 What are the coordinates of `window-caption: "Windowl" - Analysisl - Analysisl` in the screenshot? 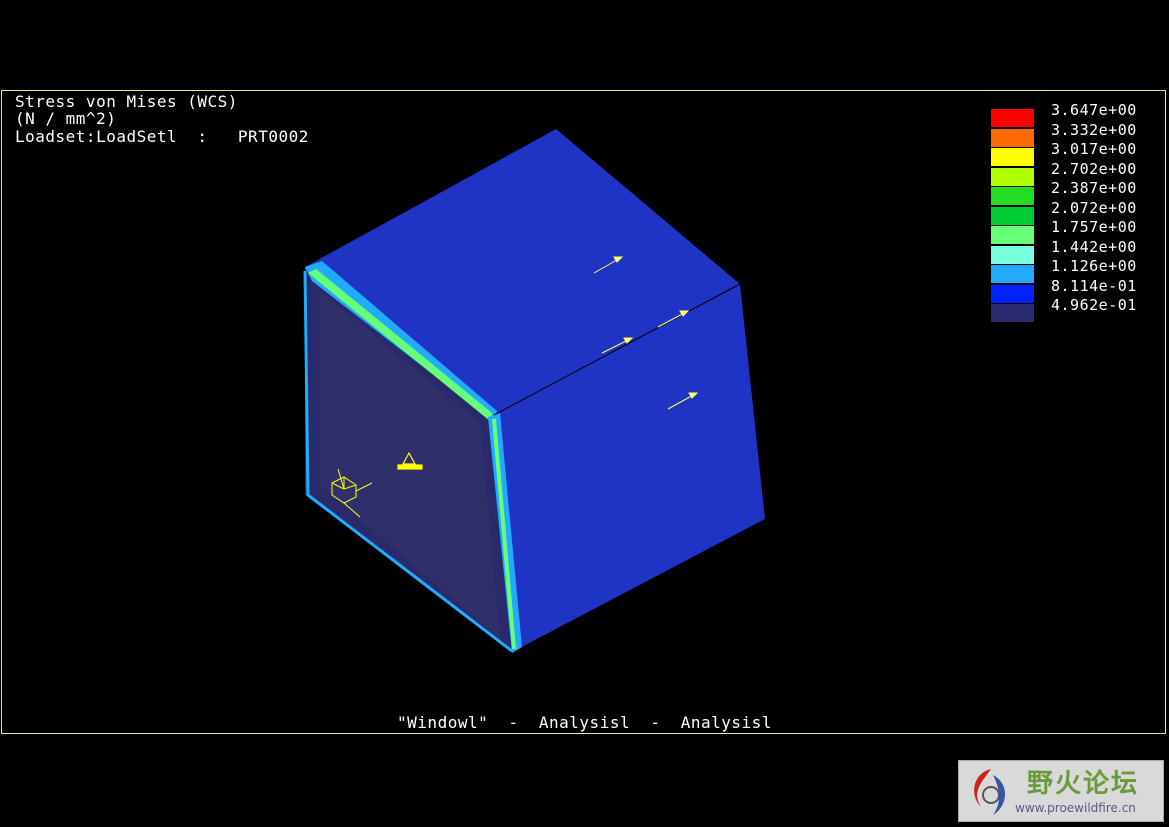 It's located at (584, 722).